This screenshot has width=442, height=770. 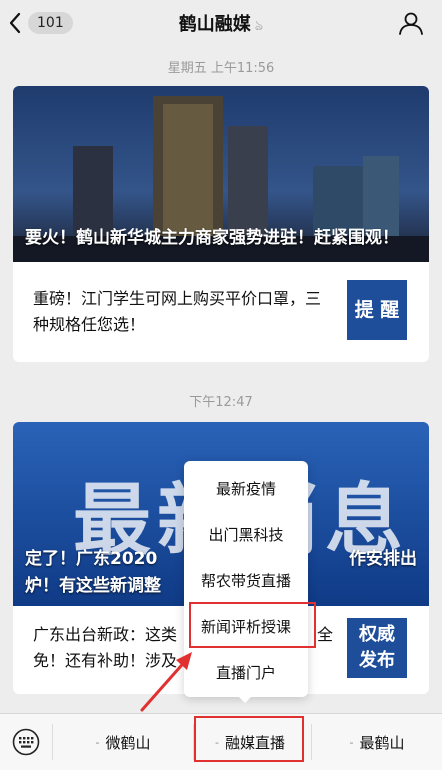 I want to click on sub-article-title: 重磅！江门学生可网上购买平价口罩，三种规格任您选！, so click(x=183, y=312).